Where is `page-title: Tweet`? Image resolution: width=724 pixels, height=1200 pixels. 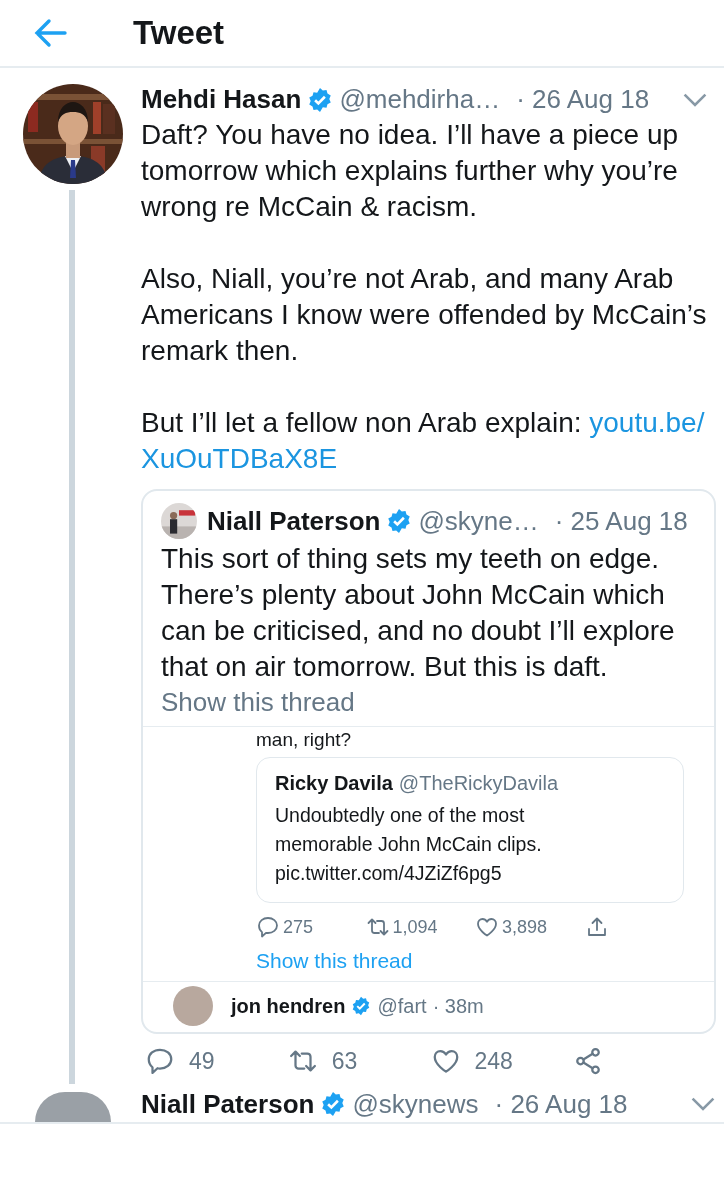
page-title: Tweet is located at coordinates (179, 33).